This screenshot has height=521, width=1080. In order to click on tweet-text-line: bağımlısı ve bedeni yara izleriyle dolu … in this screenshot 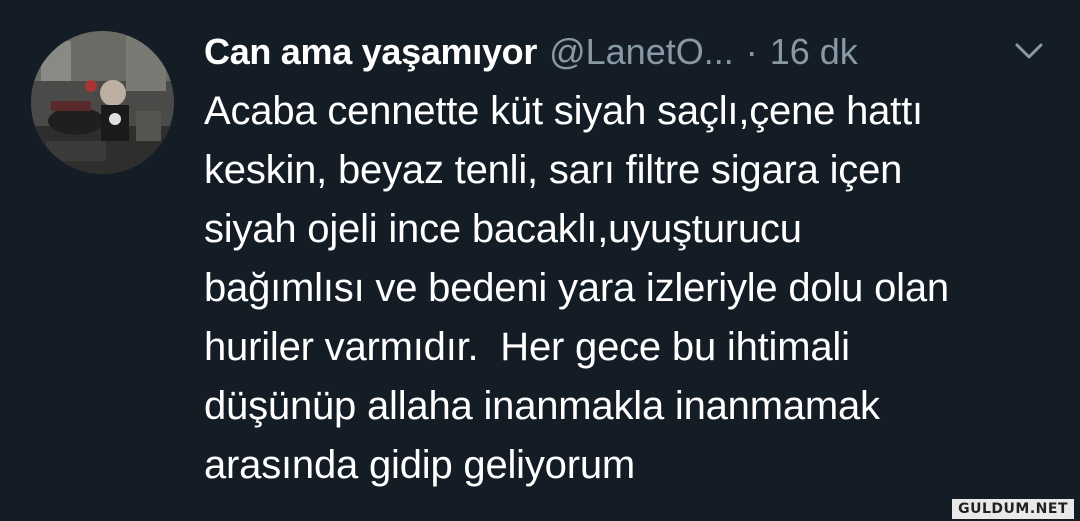, I will do `click(576, 288)`.